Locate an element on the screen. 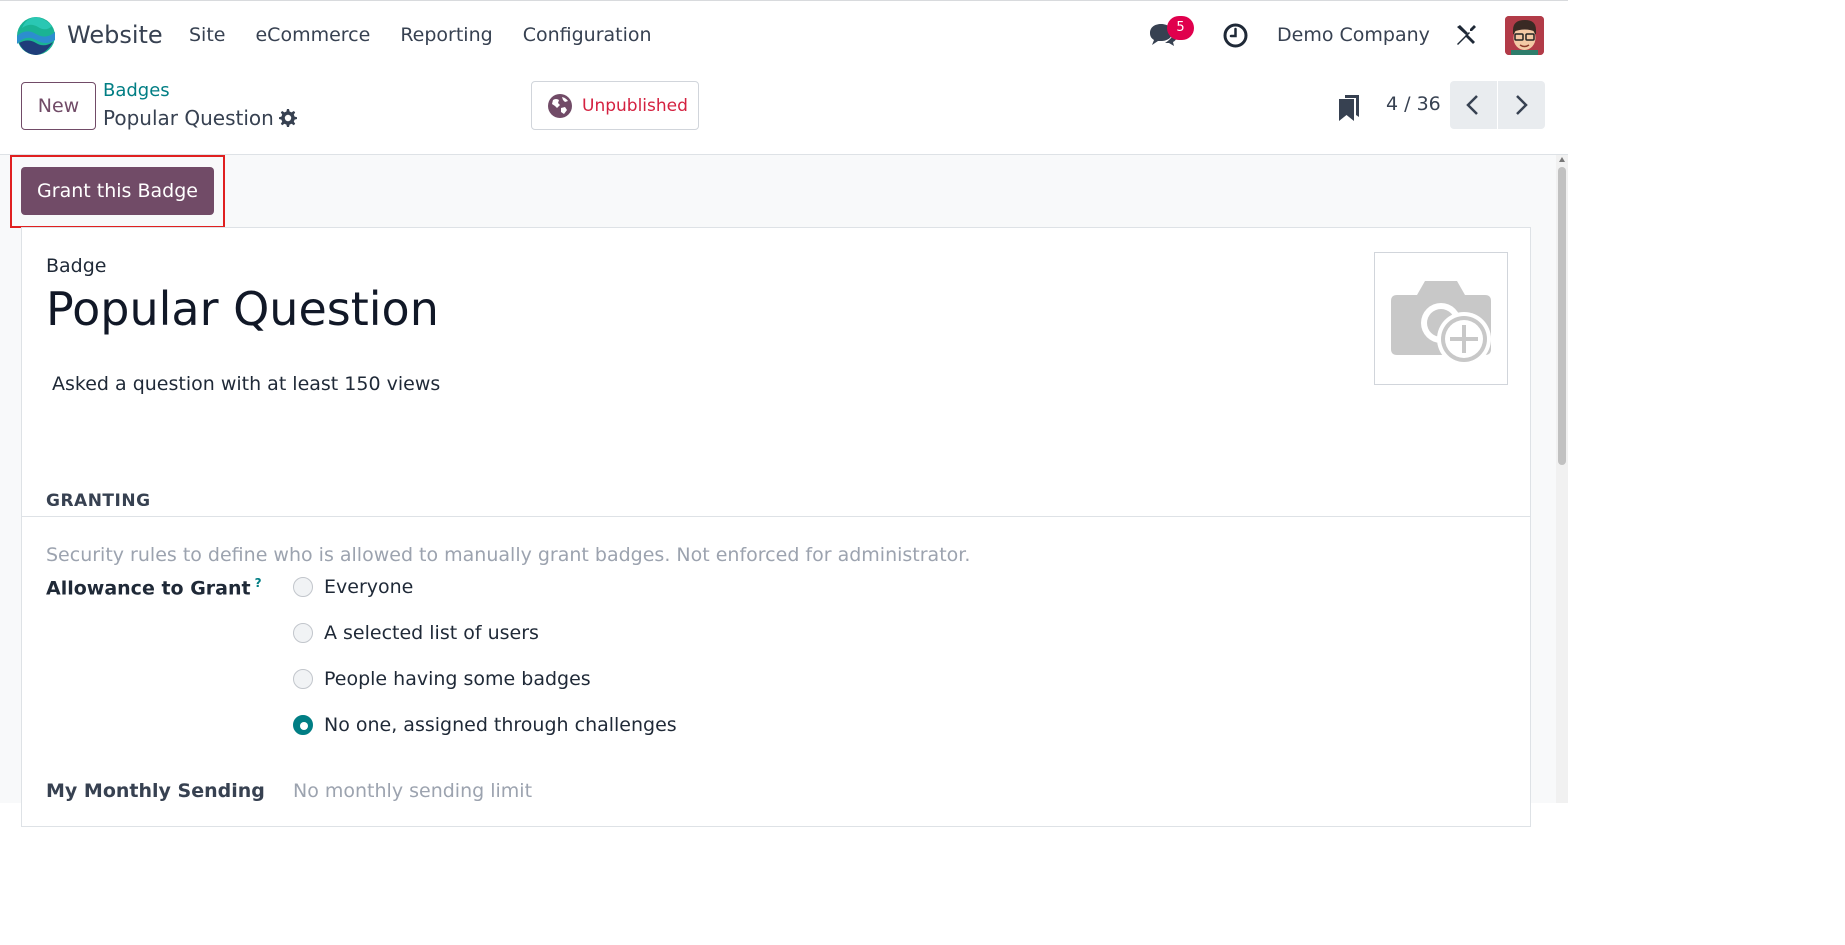 This screenshot has width=1845, height=945. radio-label: Everyone is located at coordinates (369, 587).